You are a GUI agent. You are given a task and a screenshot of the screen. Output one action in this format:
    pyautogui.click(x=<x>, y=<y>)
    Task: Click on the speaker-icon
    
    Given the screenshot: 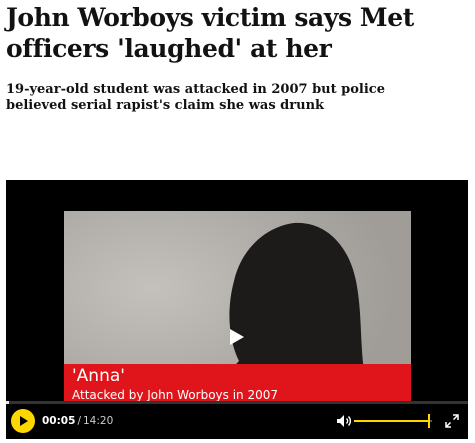 What is the action you would take?
    pyautogui.click(x=344, y=421)
    